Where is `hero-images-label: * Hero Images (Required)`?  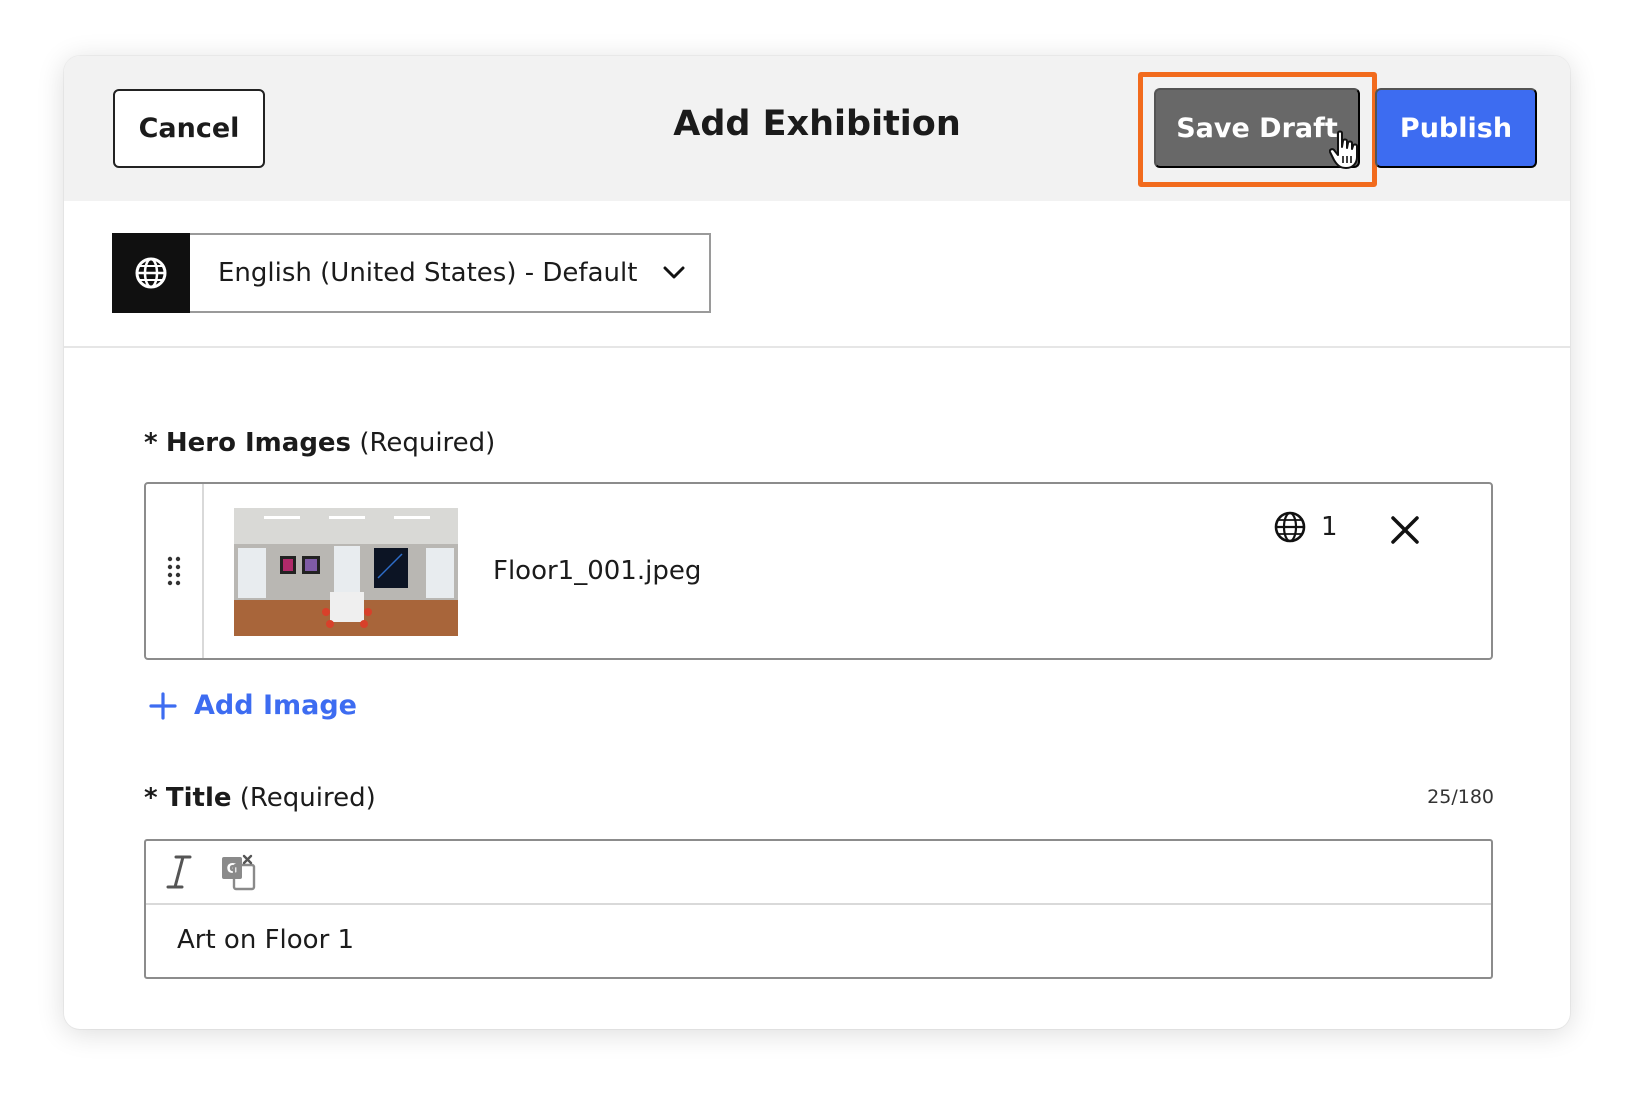 hero-images-label: * Hero Images (Required) is located at coordinates (319, 443).